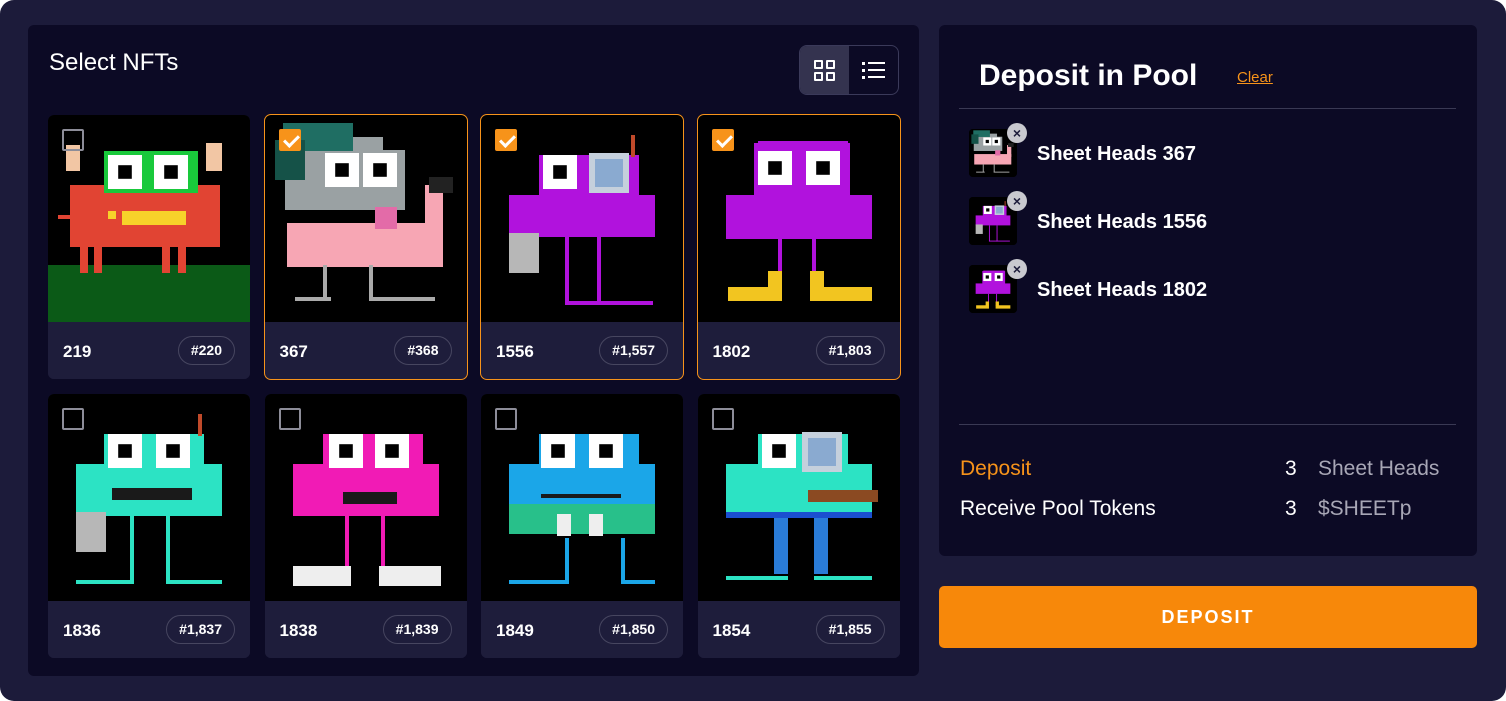 This screenshot has height=701, width=1506. What do you see at coordinates (1058, 508) in the screenshot?
I see `summary-label: Receive Pool Tokens` at bounding box center [1058, 508].